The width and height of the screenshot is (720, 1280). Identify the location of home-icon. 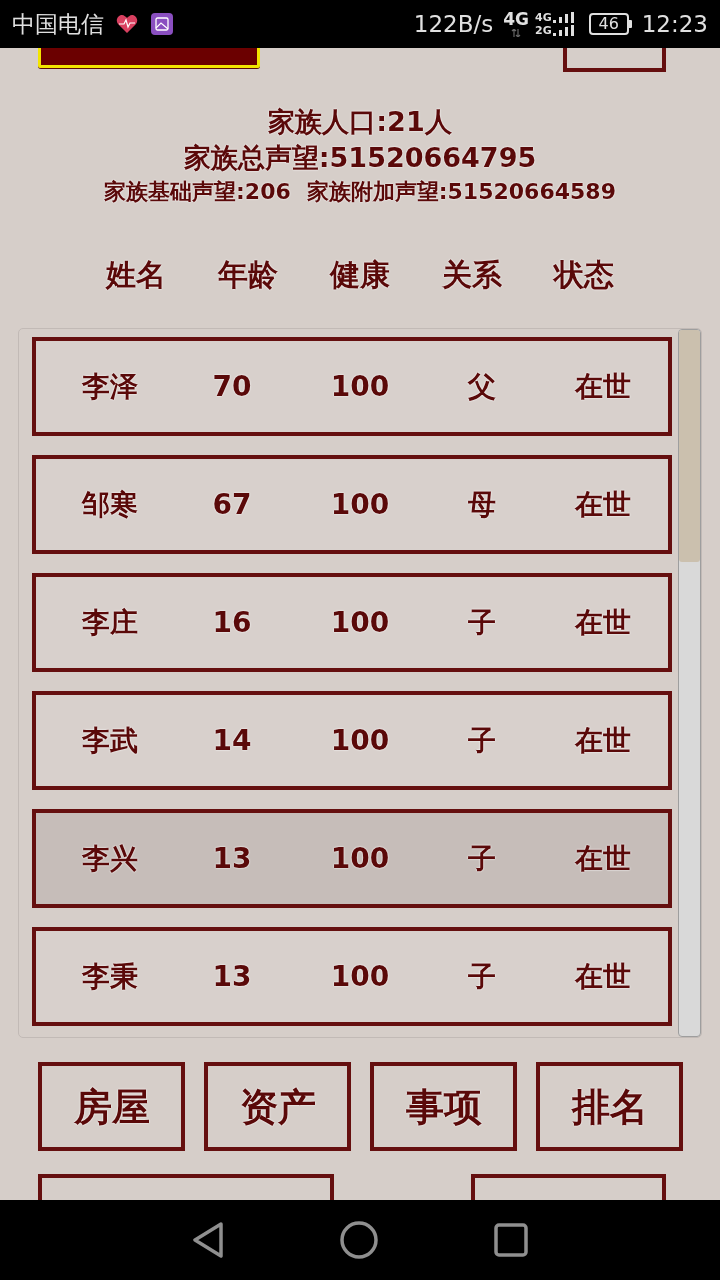
(359, 1240).